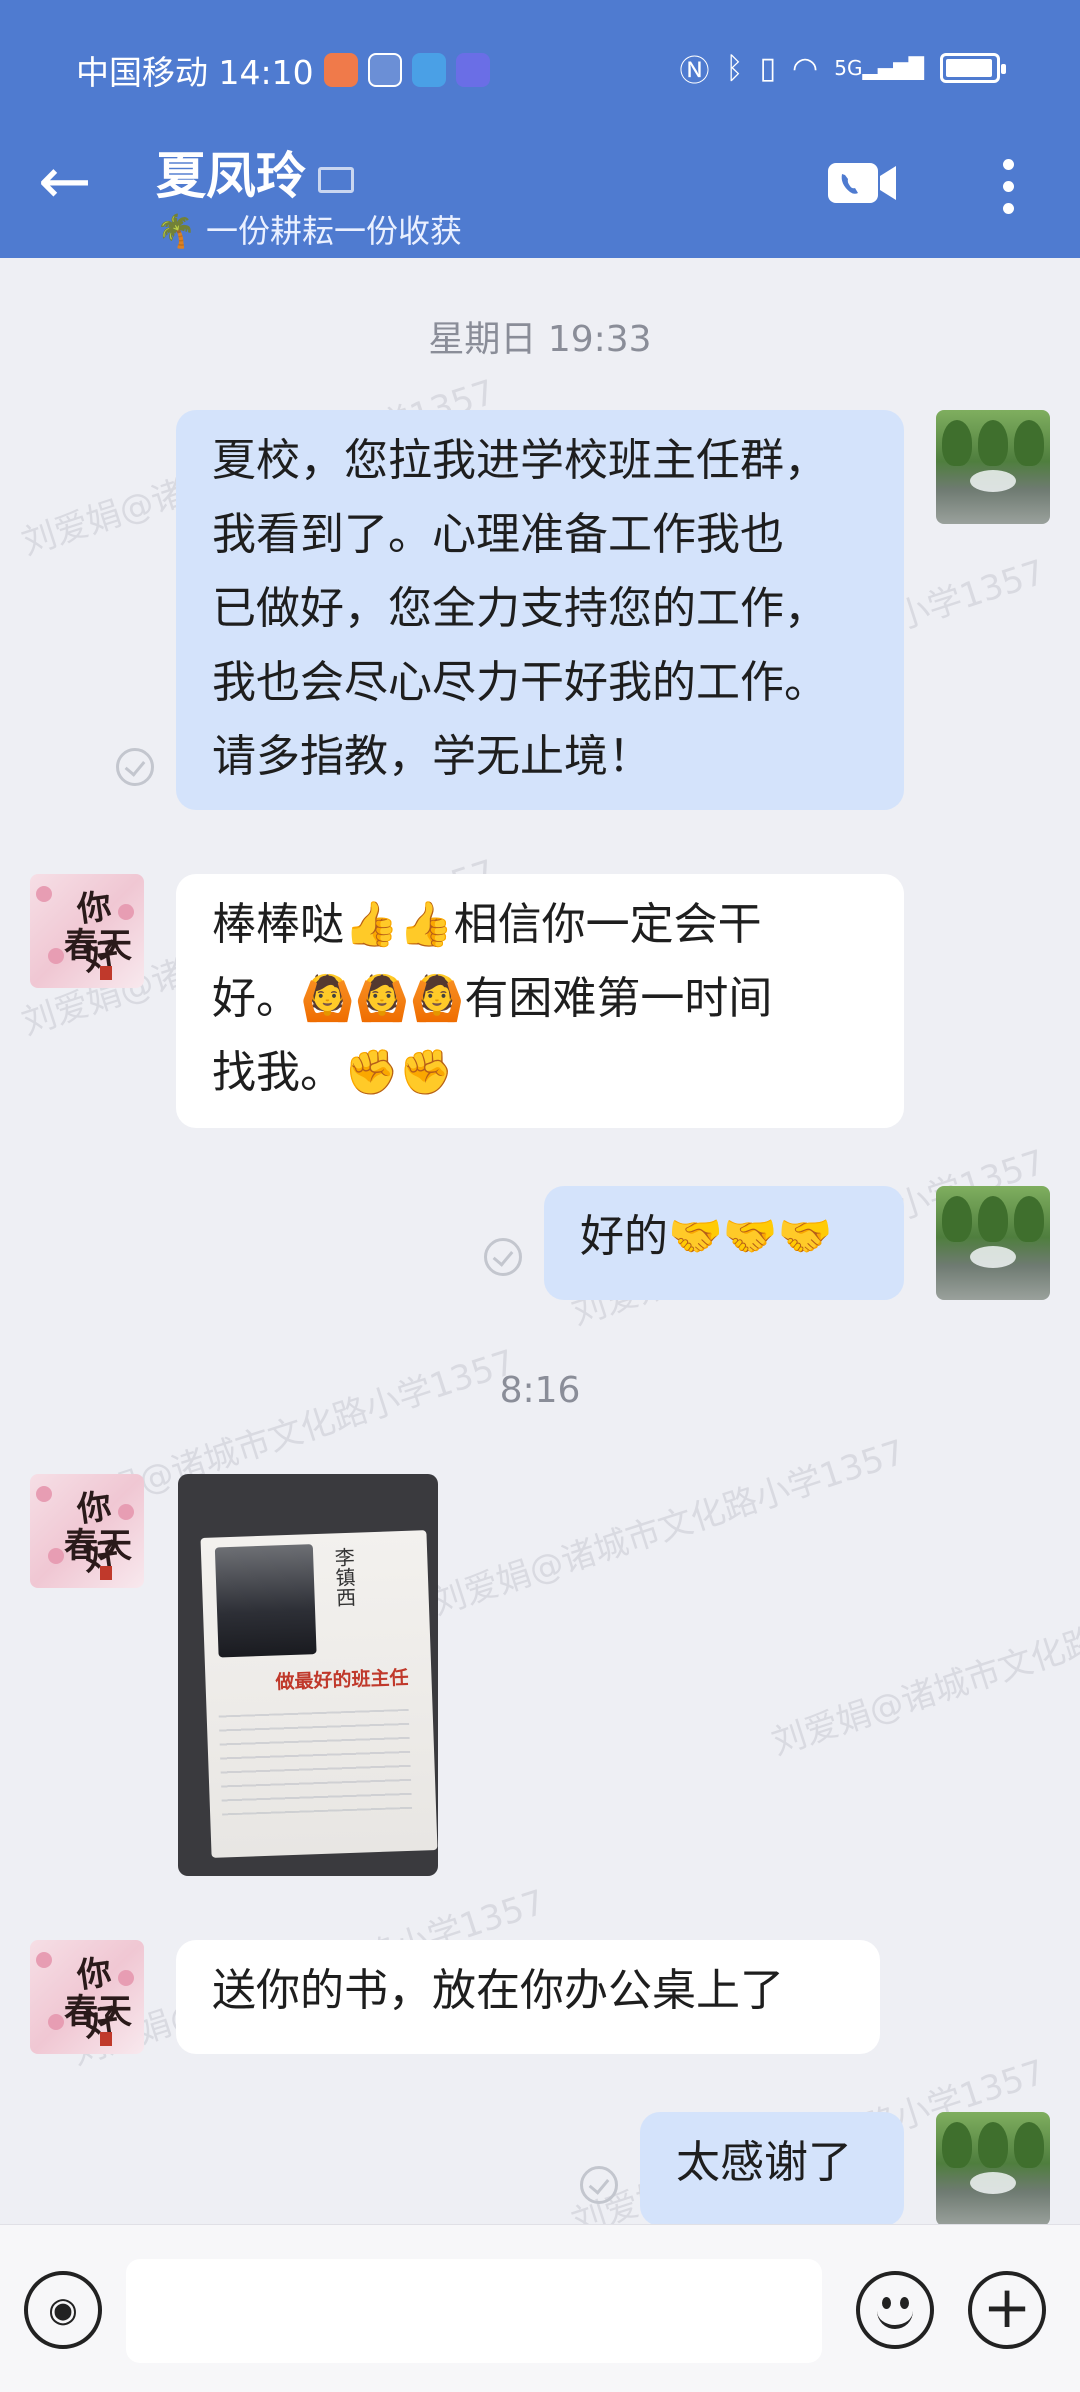  I want to click on contact-name: 夏凤玲, so click(255, 172).